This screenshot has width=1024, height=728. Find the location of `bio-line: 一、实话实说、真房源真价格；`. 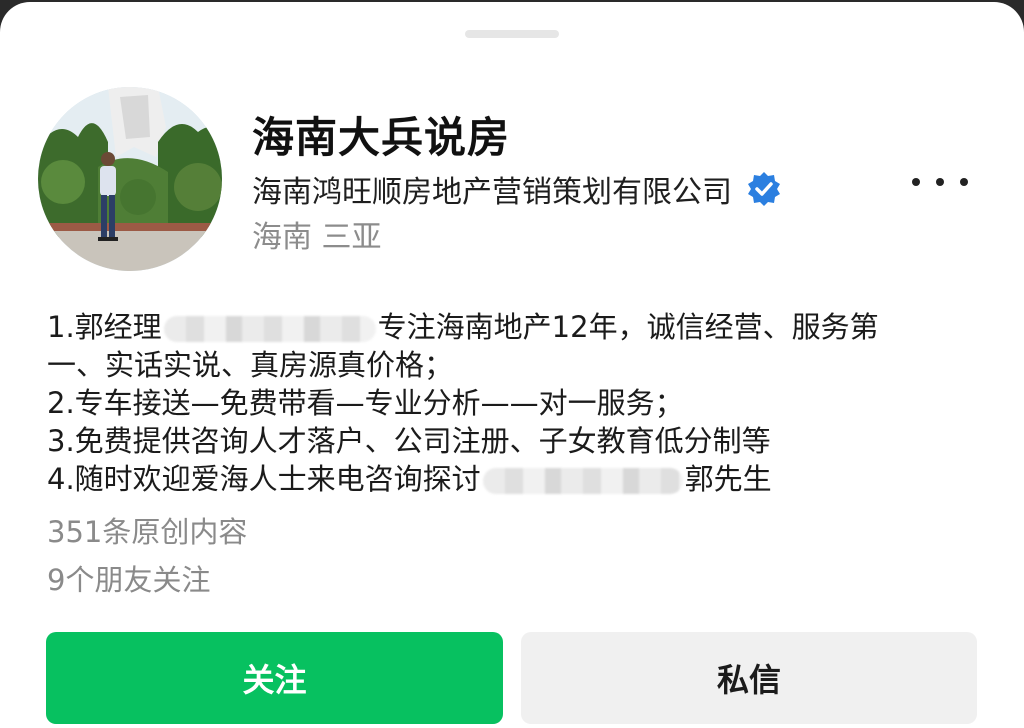

bio-line: 一、实话实说、真房源真价格； is located at coordinates (250, 365).